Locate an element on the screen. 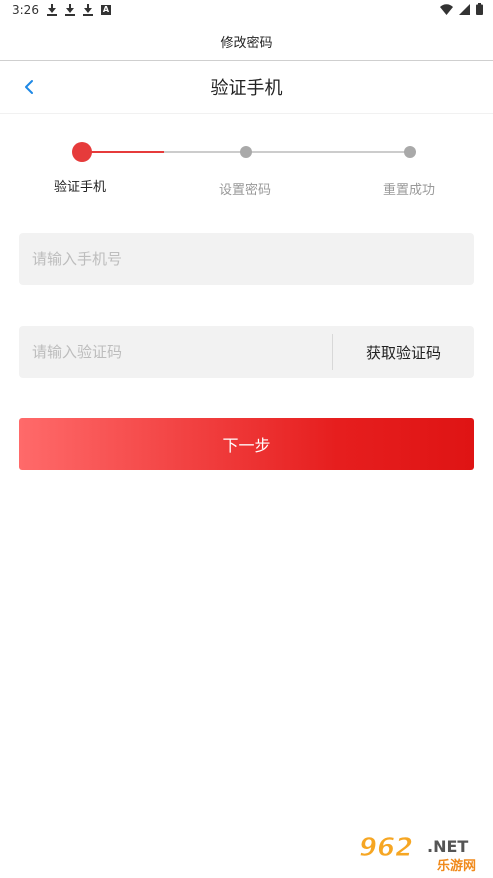 This screenshot has height=878, width=493. page-header: 验证手机 is located at coordinates (246, 87).